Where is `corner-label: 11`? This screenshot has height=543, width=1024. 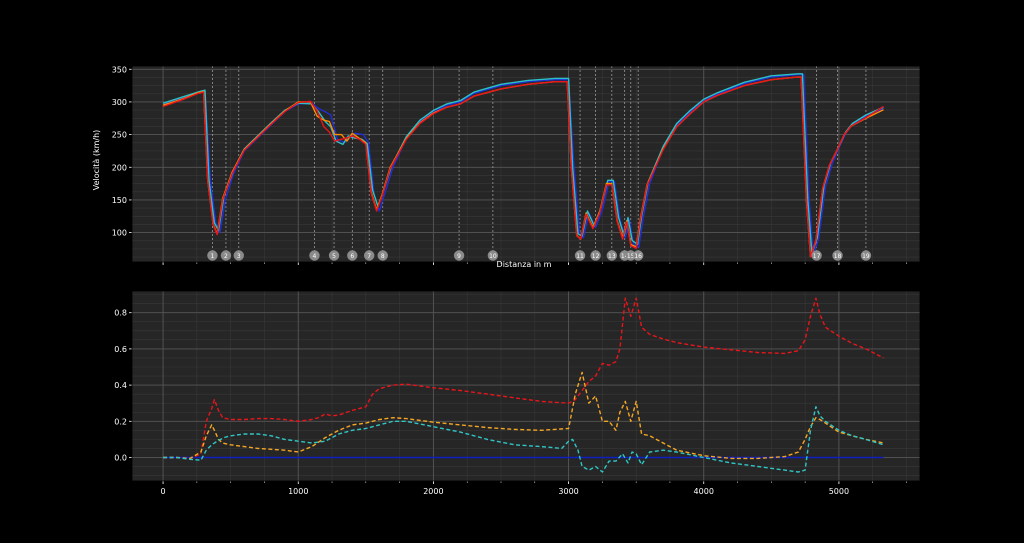 corner-label: 11 is located at coordinates (580, 256).